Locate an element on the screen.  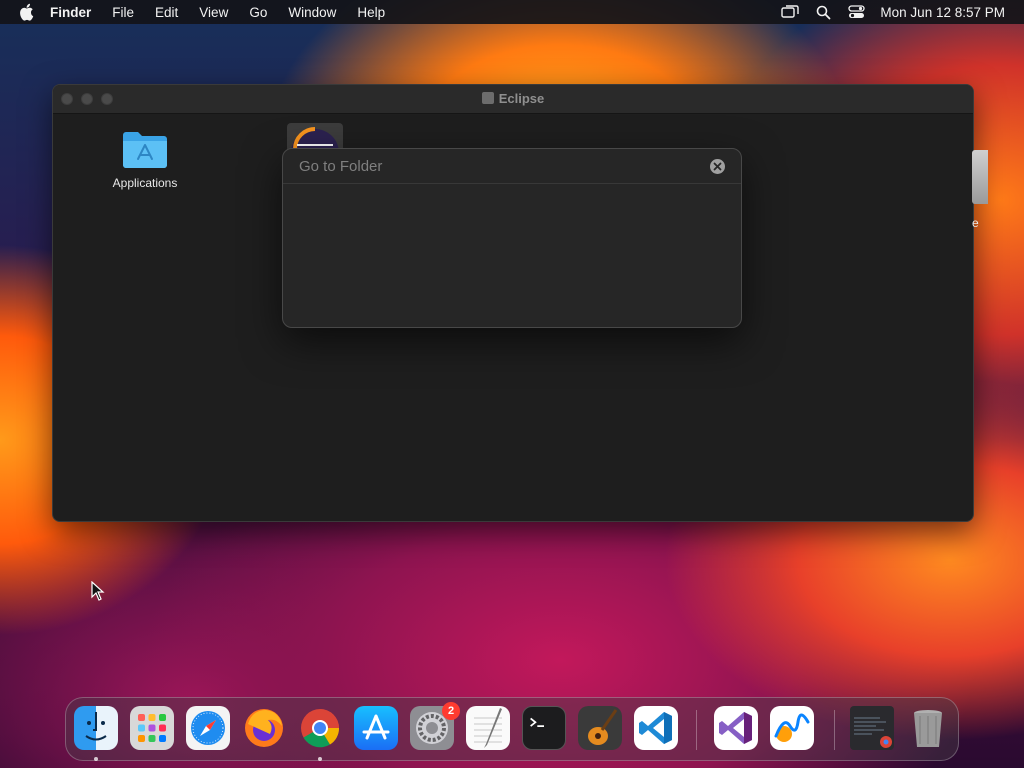
menubar-clock: Mon Jun 12 8:57 PM is located at coordinates (942, 12).